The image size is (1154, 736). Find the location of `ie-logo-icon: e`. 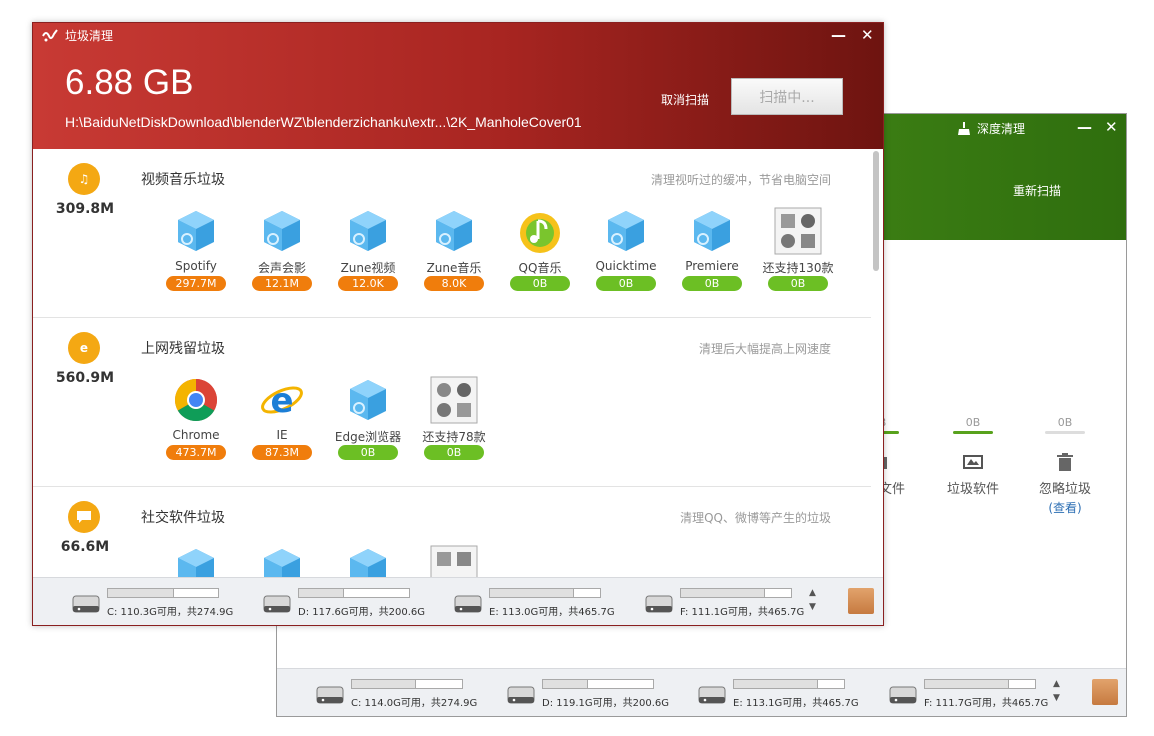

ie-logo-icon: e is located at coordinates (84, 348).